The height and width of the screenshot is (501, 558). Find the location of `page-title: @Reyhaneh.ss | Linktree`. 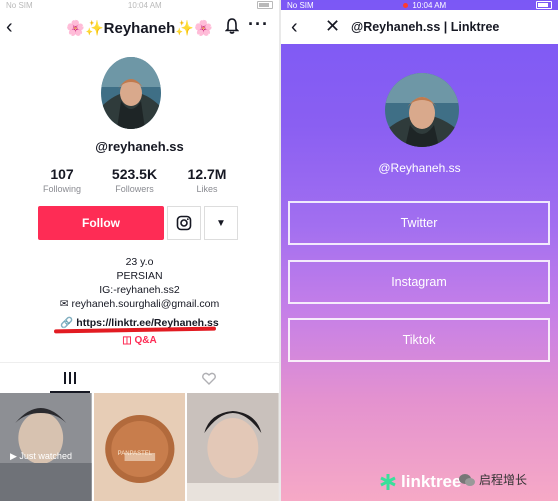

page-title: @Reyhaneh.ss | Linktree is located at coordinates (425, 27).